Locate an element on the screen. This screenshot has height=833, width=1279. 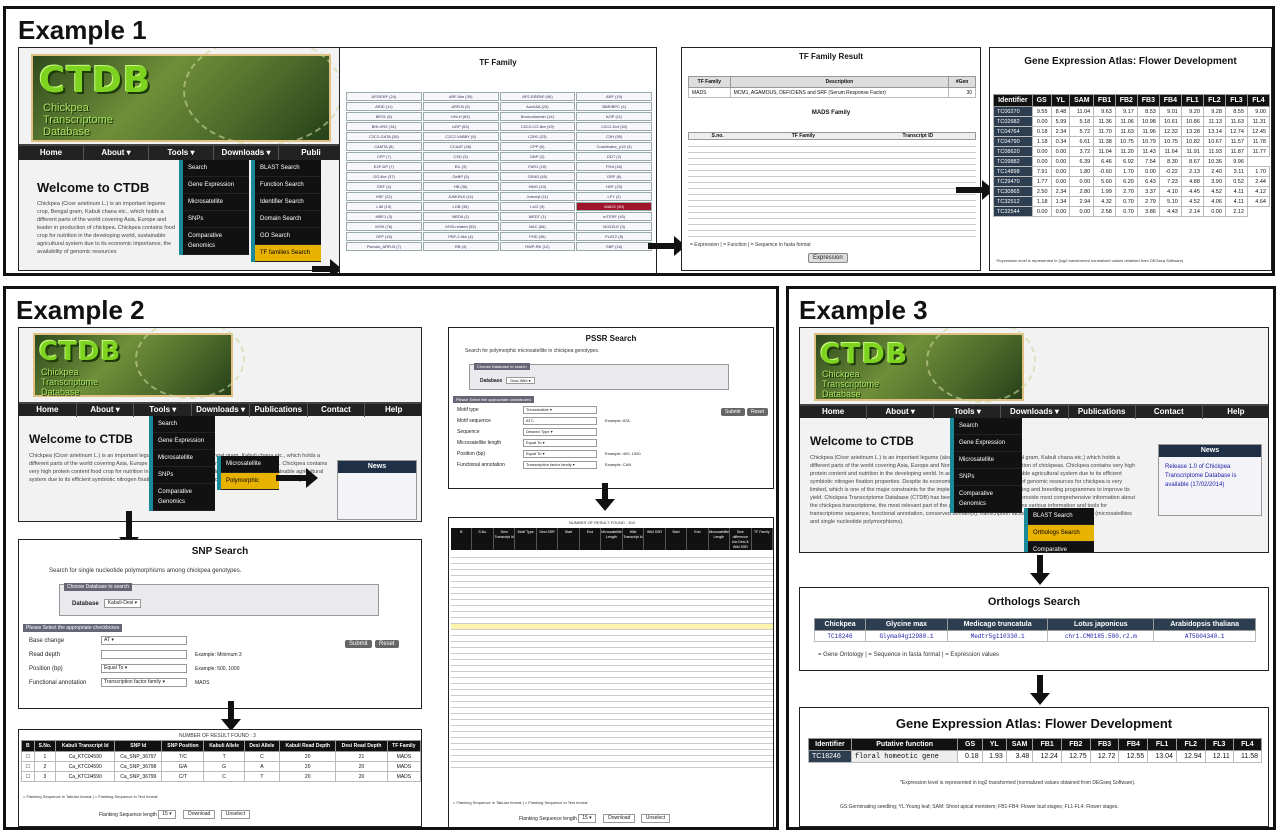
tools-menu-3-item-1: Gene Expression is located at coordinates (988, 443).